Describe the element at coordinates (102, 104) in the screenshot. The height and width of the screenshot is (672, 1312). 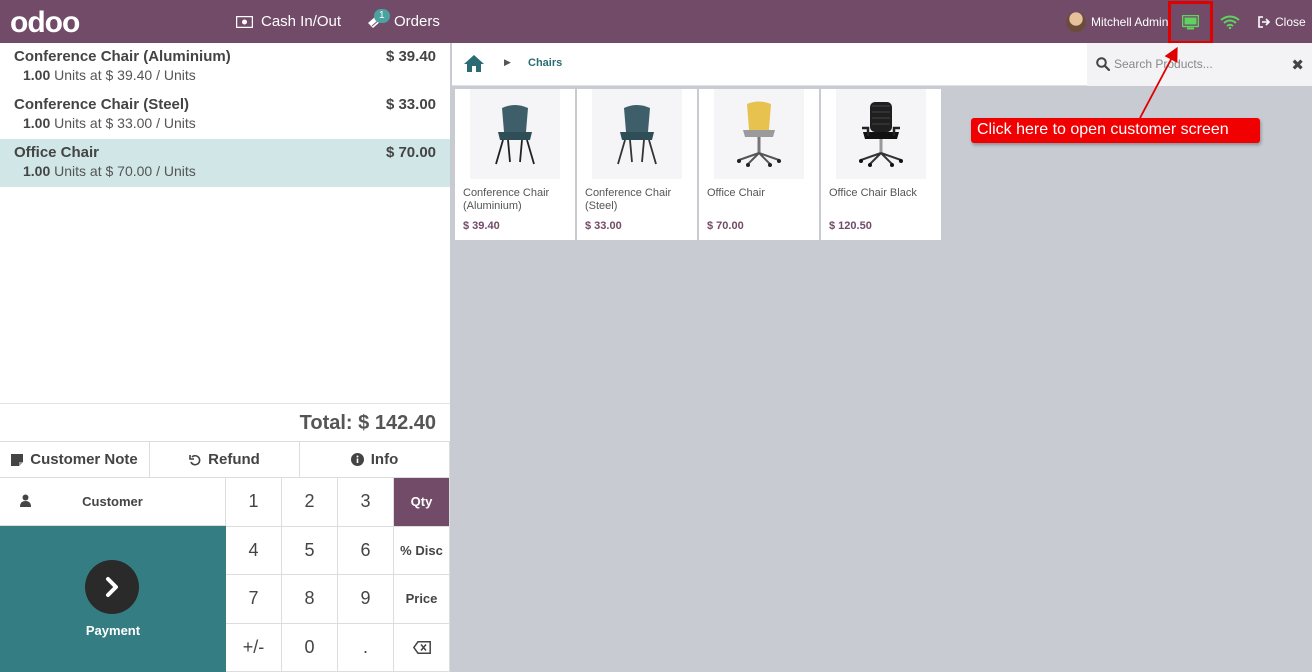
I see `order-line-name: Conference Chair (Steel)` at that location.